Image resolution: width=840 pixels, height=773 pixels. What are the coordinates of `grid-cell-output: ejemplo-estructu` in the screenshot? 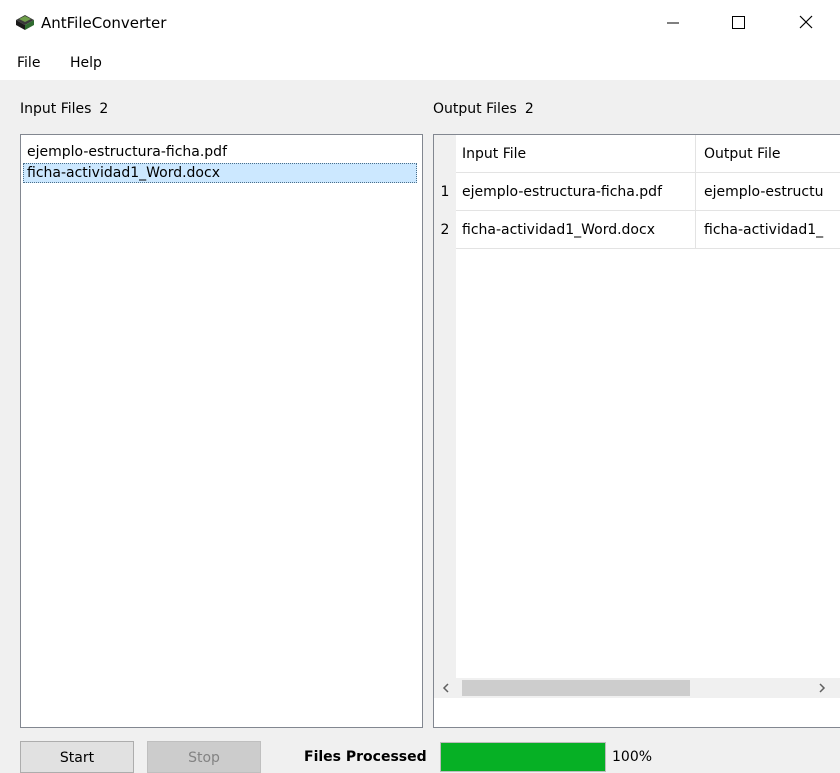 It's located at (768, 192).